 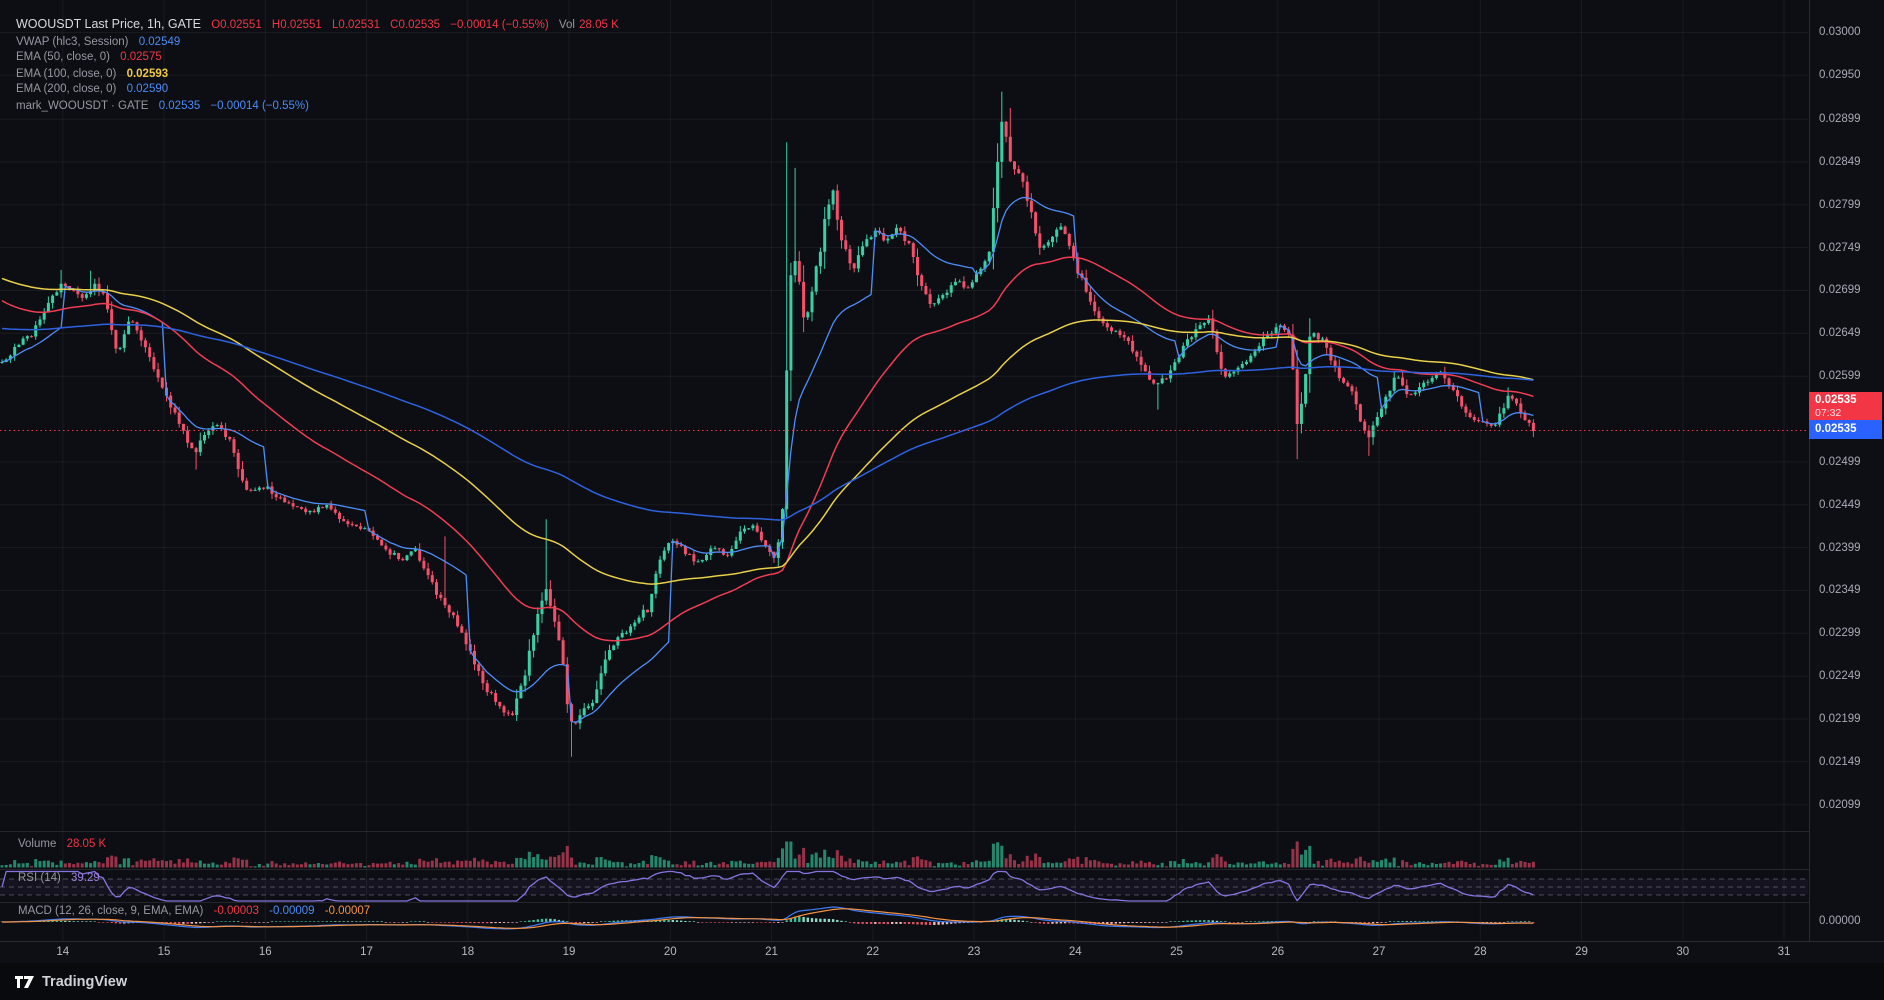 What do you see at coordinates (1836, 429) in the screenshot?
I see `mark-price-value: 0.02535` at bounding box center [1836, 429].